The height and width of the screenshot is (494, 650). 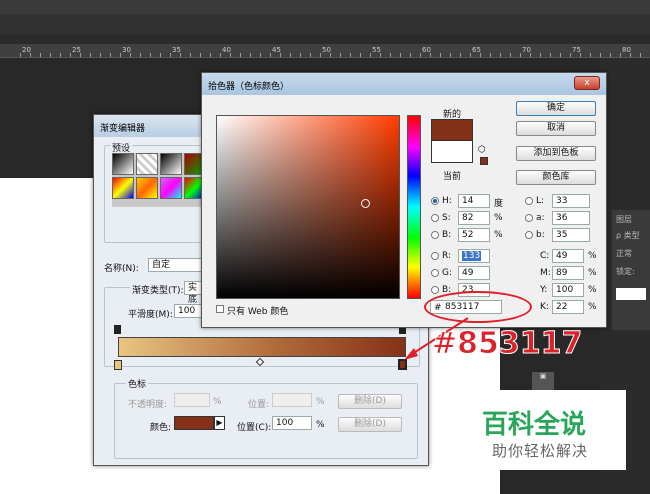 What do you see at coordinates (540, 451) in the screenshot?
I see `watermark-subtitle: 助你轻松解决` at bounding box center [540, 451].